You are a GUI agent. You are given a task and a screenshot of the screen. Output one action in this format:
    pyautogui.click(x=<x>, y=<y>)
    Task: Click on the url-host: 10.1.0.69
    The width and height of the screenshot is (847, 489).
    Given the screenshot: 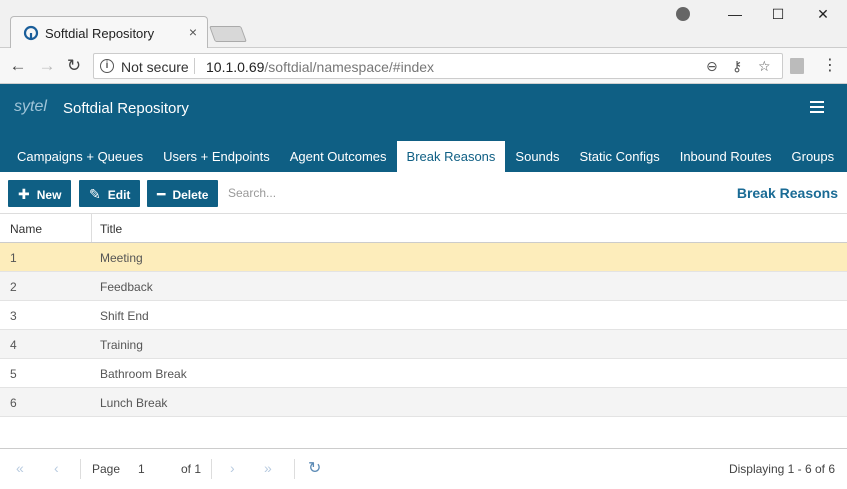 What is the action you would take?
    pyautogui.click(x=235, y=67)
    